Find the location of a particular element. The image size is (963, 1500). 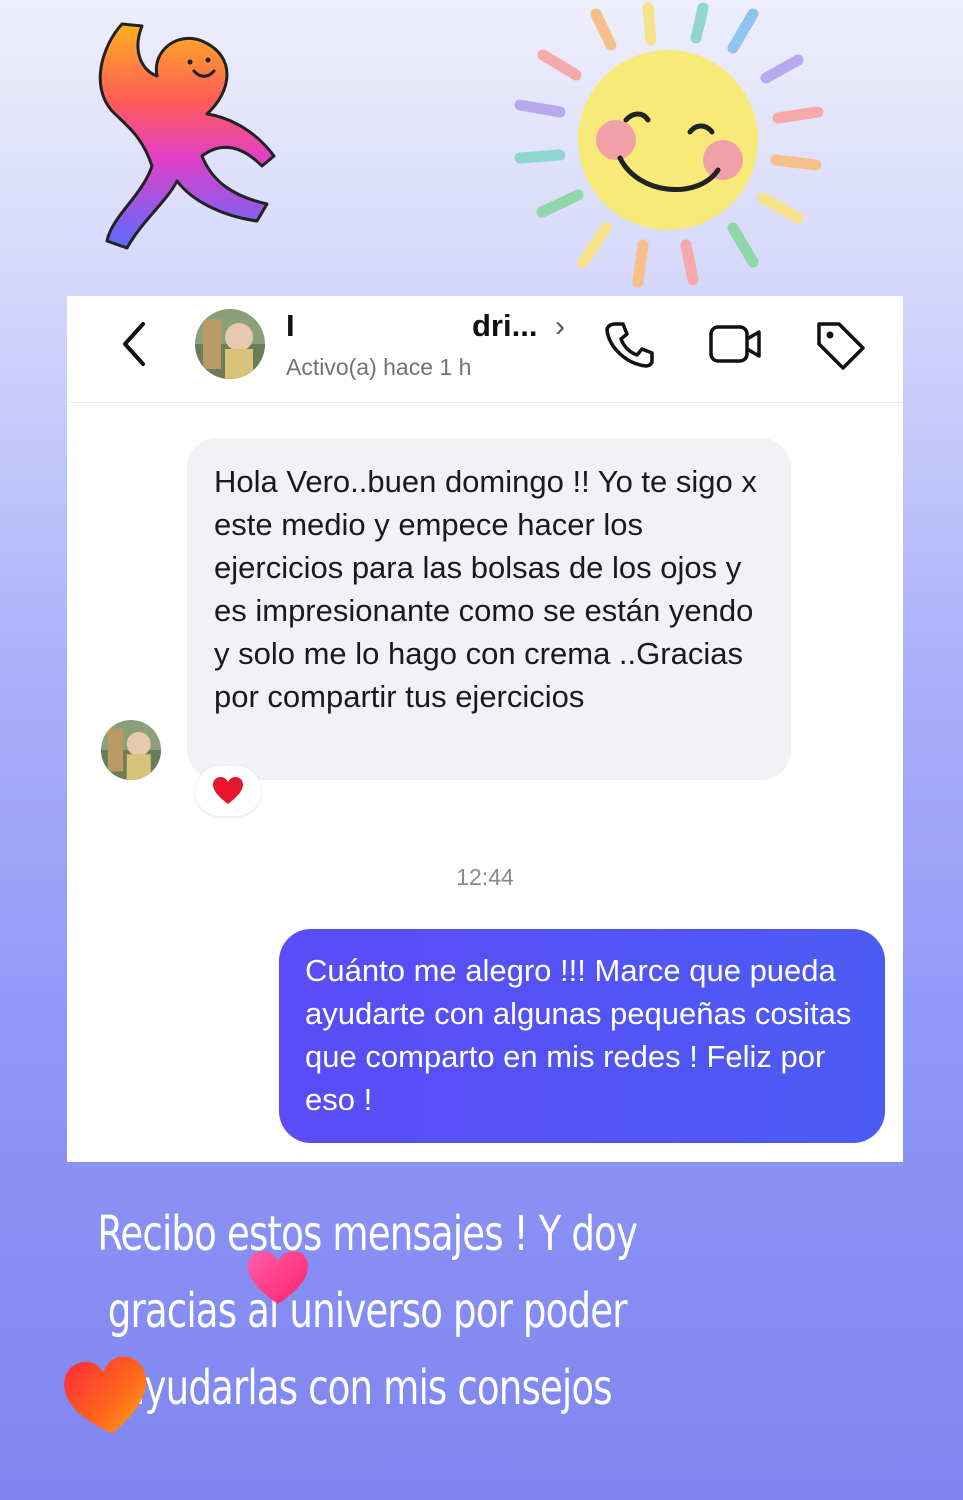

heart-icon is located at coordinates (228, 790).